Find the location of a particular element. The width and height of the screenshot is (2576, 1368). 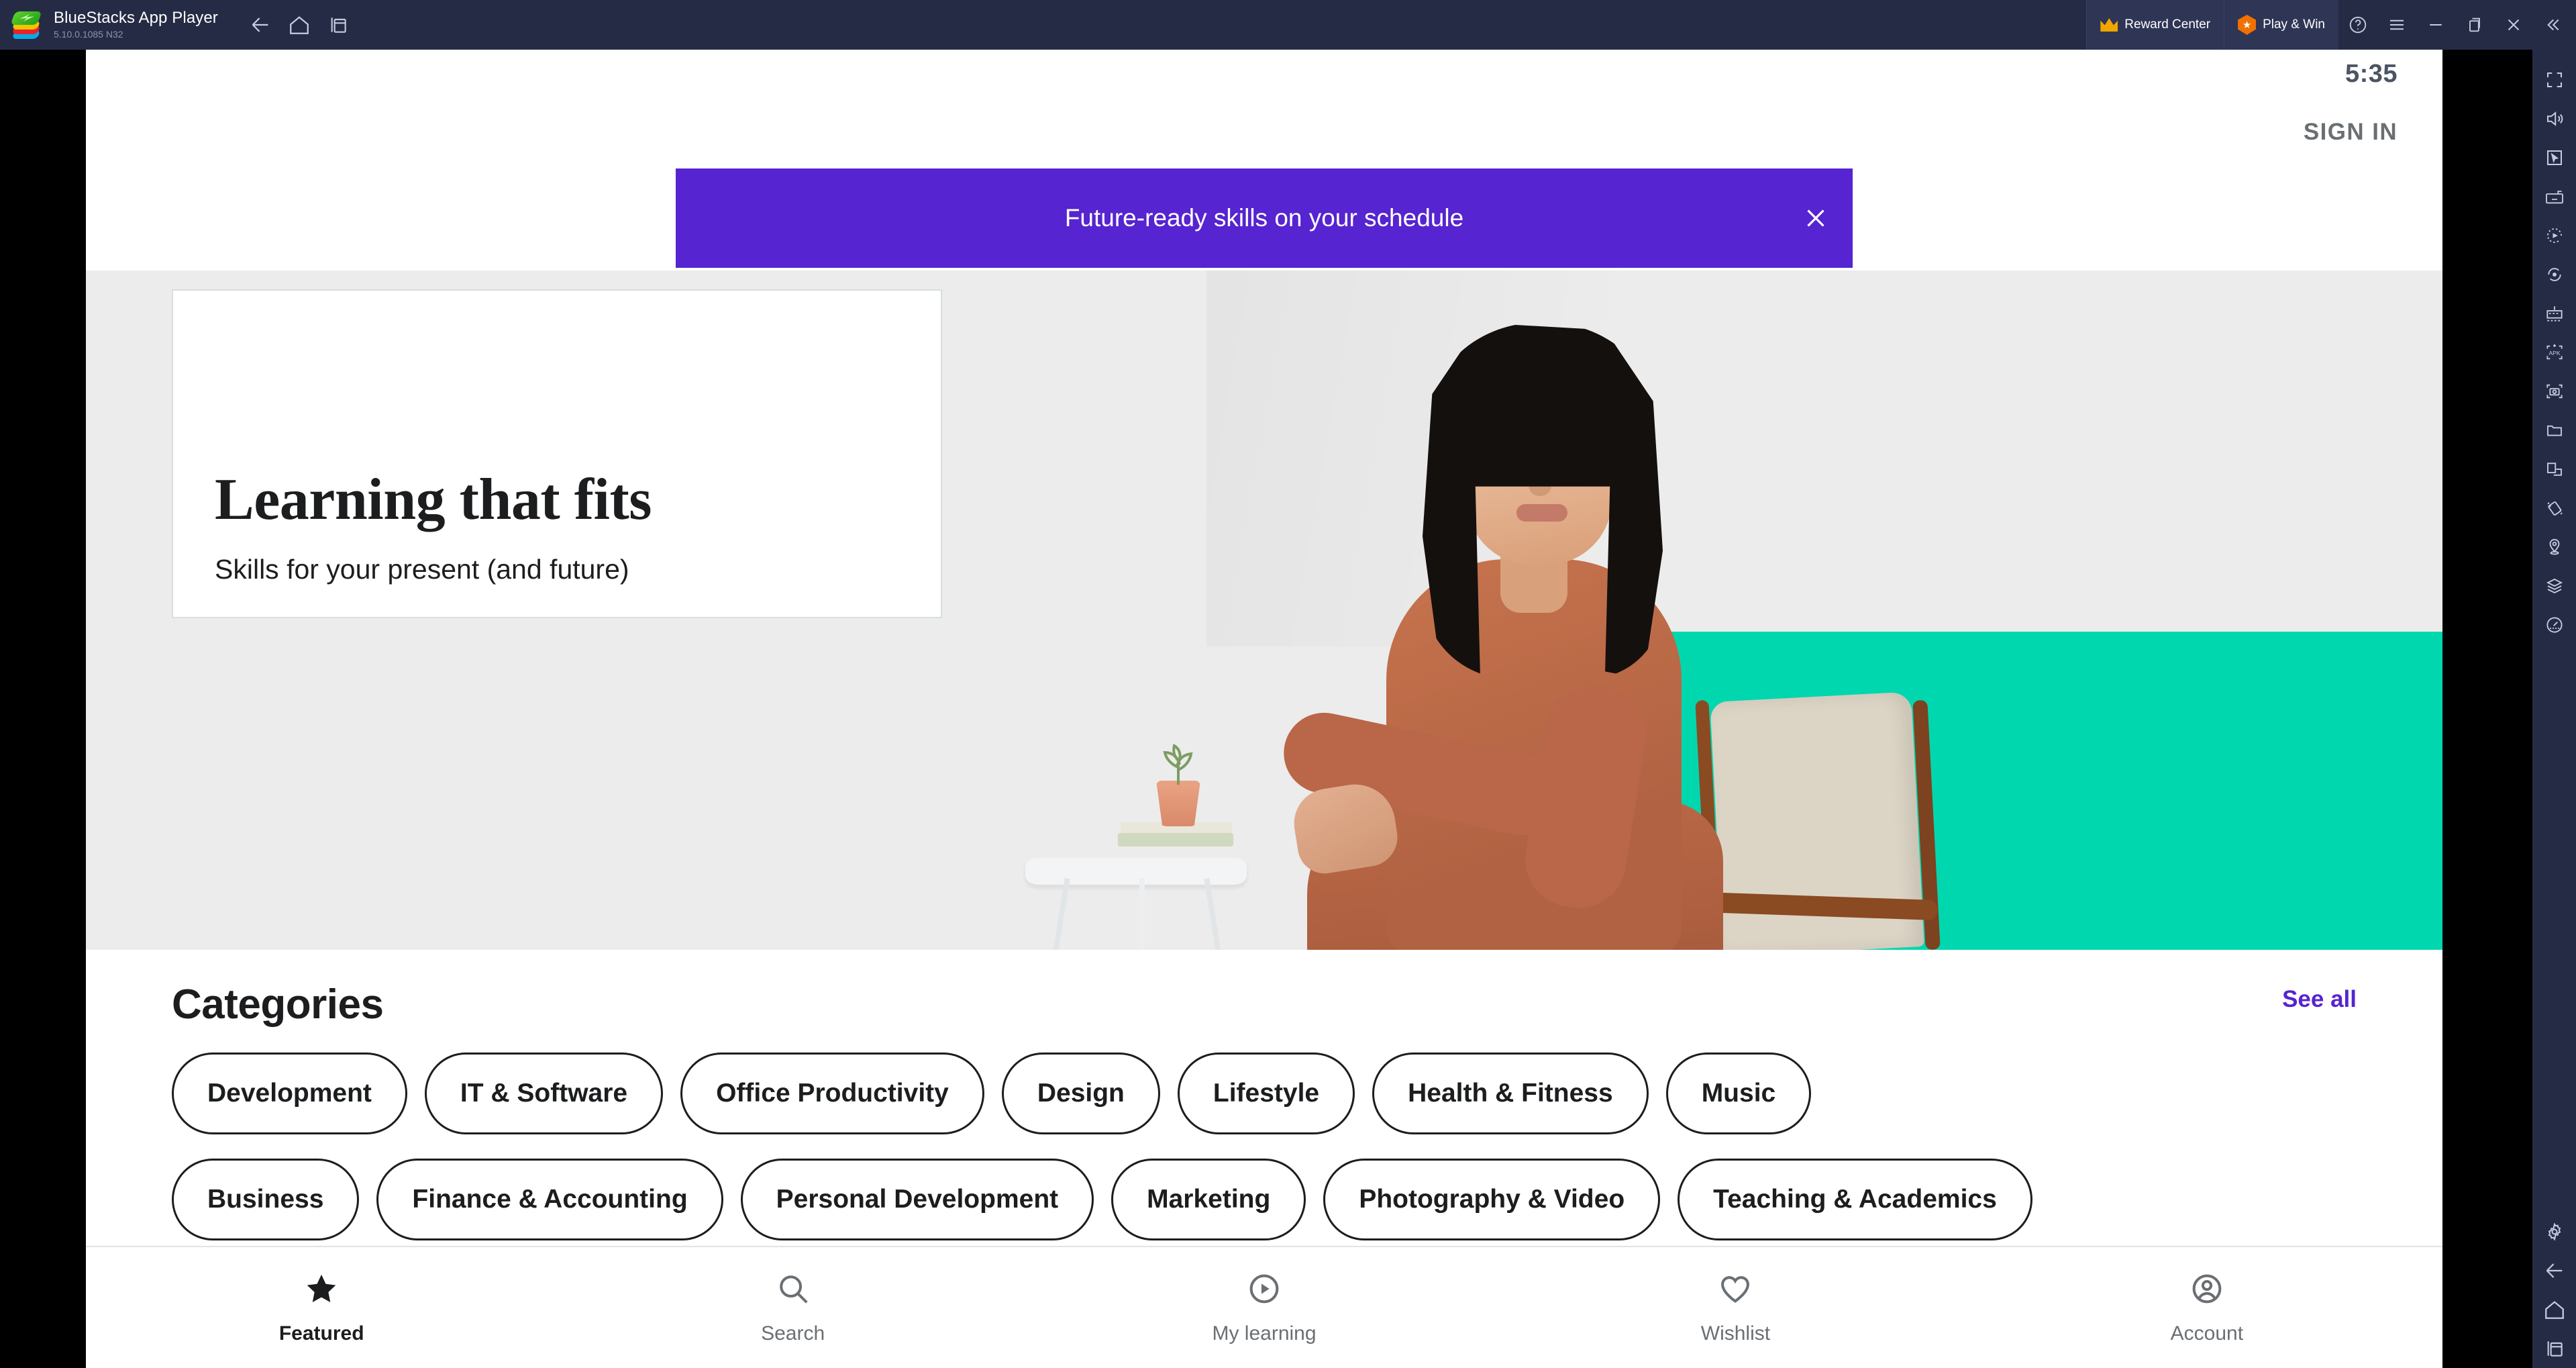

category-pill: Office Productivity is located at coordinates (832, 1093).